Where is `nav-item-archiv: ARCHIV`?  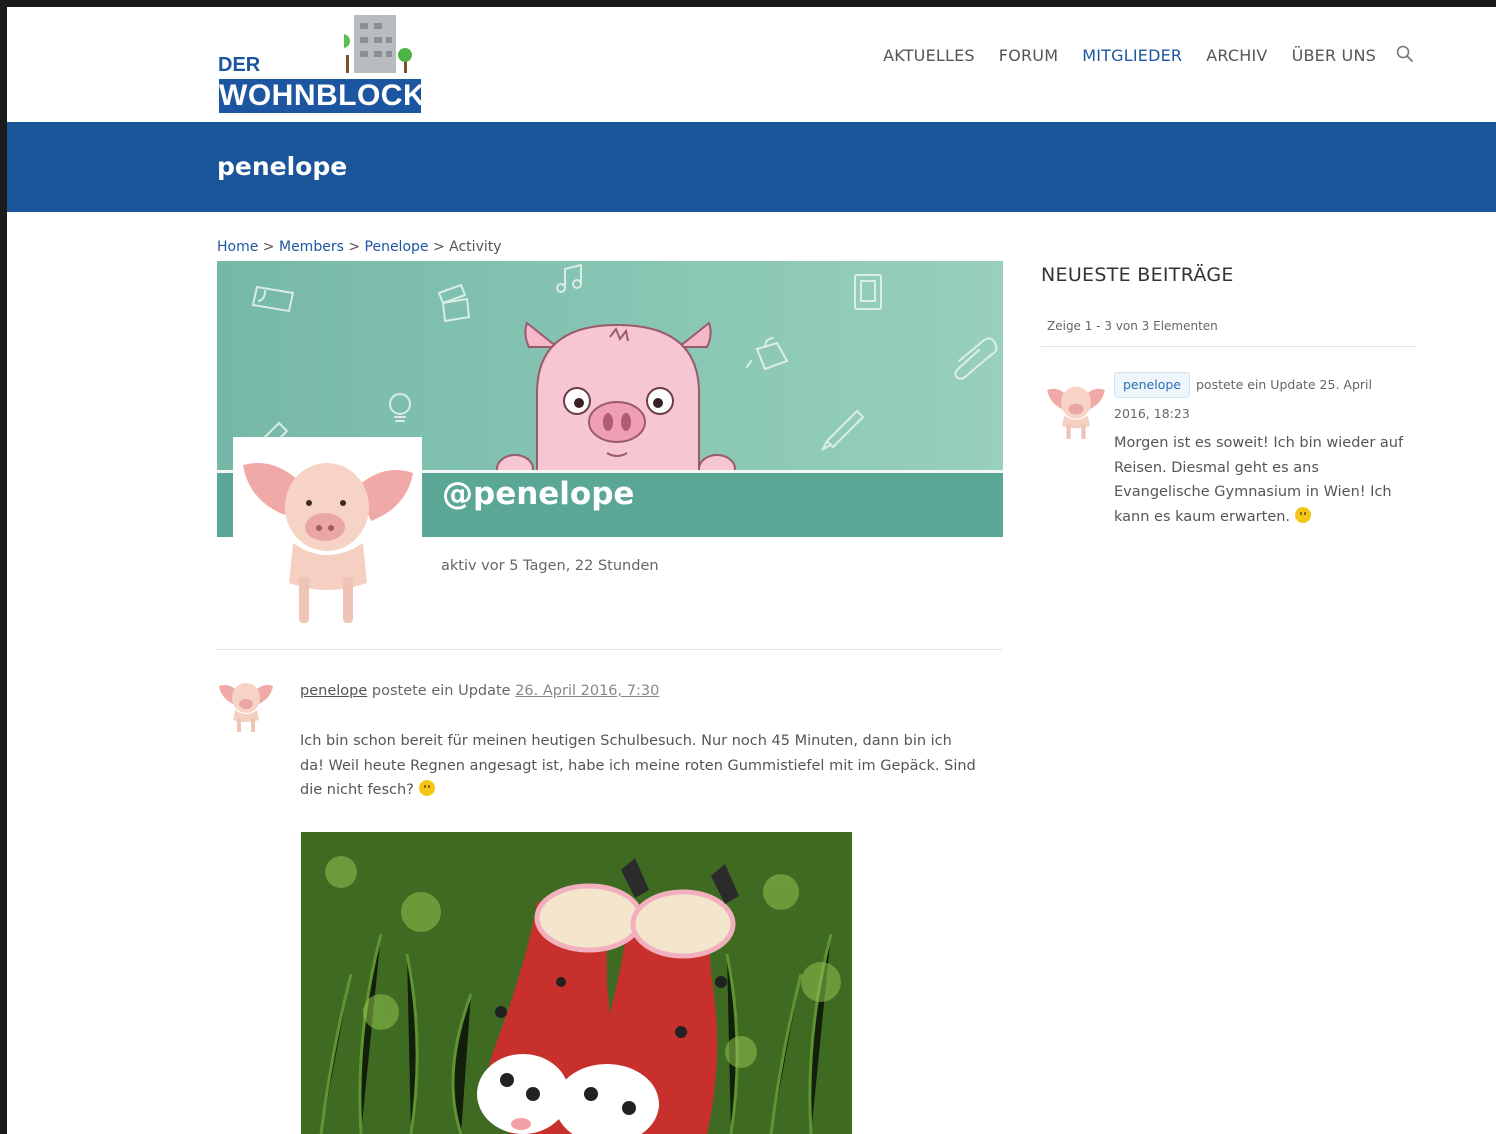 nav-item-archiv: ARCHIV is located at coordinates (1236, 55).